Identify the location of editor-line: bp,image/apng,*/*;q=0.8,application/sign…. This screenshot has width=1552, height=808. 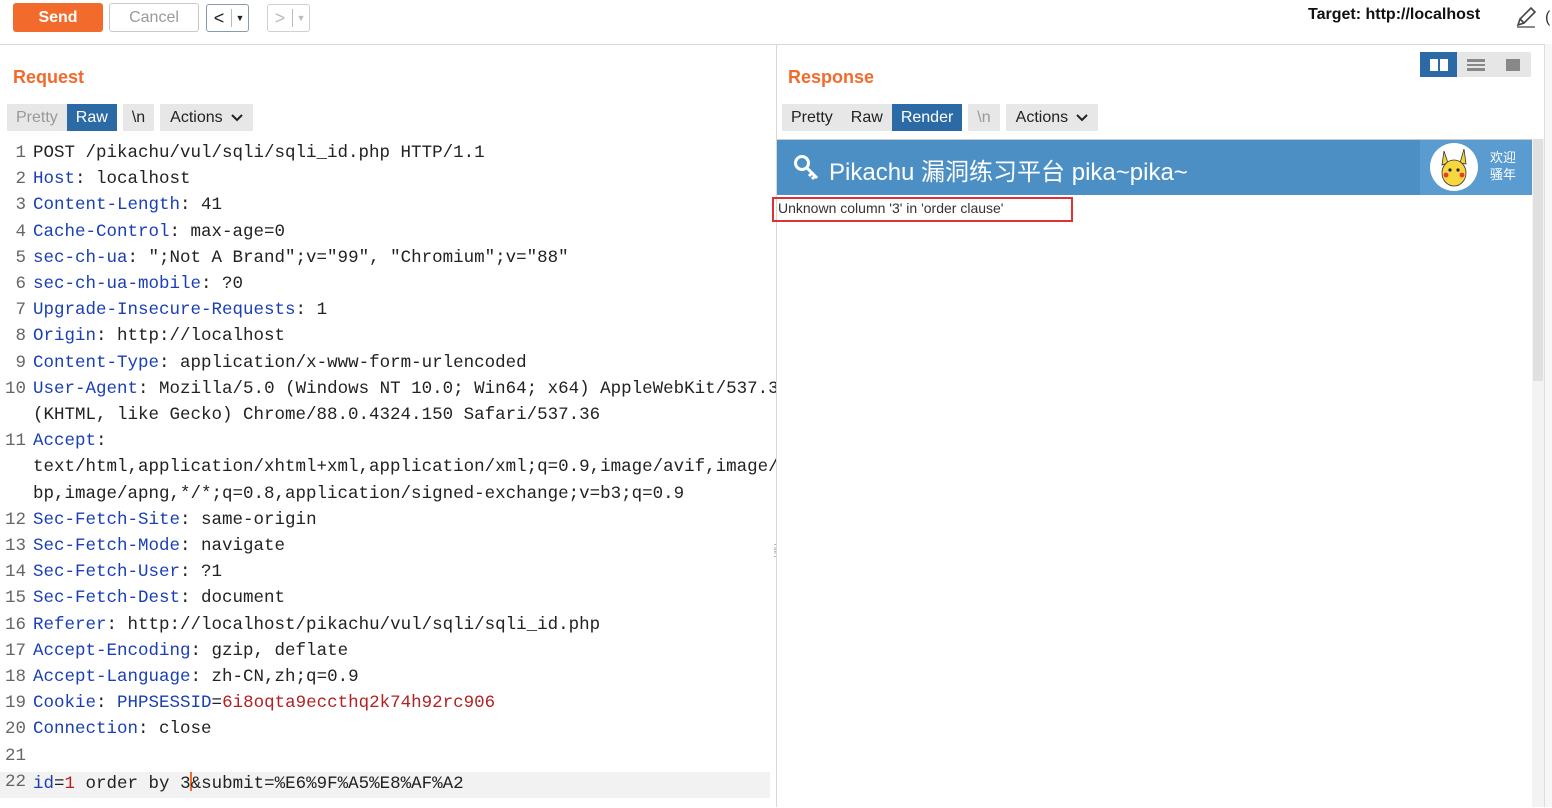
(385, 497).